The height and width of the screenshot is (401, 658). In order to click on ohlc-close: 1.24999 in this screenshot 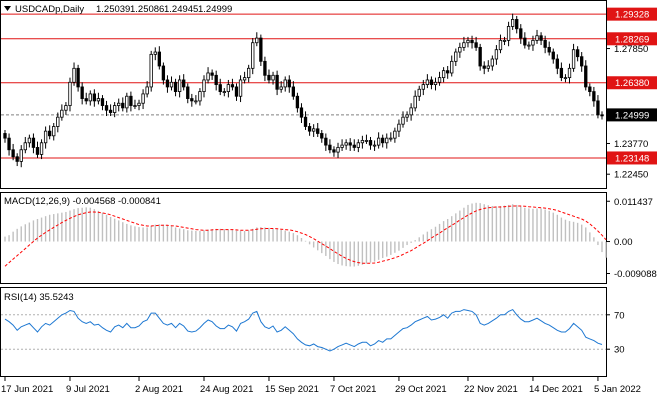, I will do `click(215, 9)`.